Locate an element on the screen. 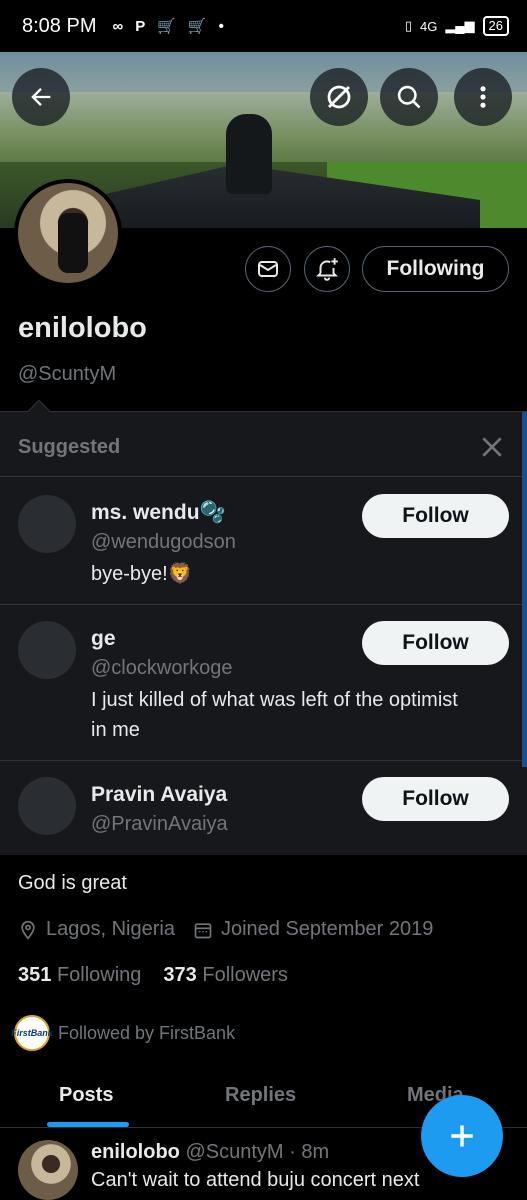 The height and width of the screenshot is (1200, 527). more-vertical-icon is located at coordinates (483, 97).